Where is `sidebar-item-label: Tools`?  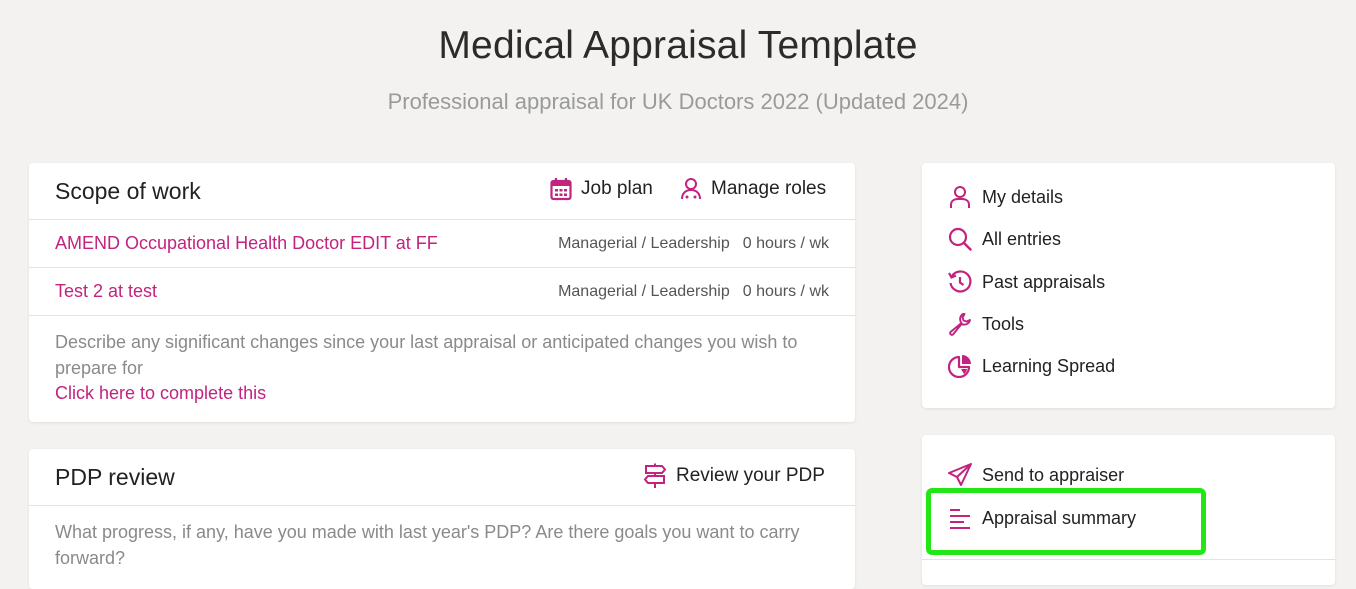 sidebar-item-label: Tools is located at coordinates (1003, 323).